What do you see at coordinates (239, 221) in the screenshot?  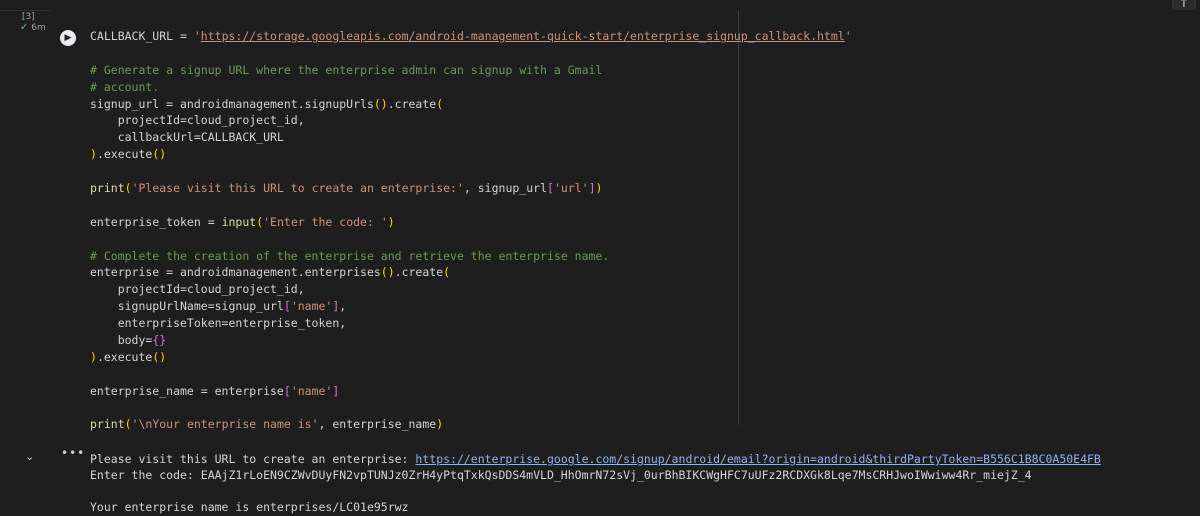 I see `code-token: input` at bounding box center [239, 221].